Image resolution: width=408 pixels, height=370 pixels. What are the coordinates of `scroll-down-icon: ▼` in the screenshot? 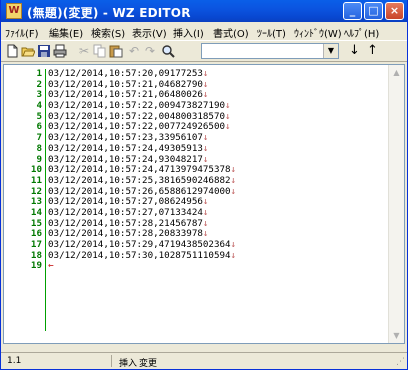 It's located at (396, 335).